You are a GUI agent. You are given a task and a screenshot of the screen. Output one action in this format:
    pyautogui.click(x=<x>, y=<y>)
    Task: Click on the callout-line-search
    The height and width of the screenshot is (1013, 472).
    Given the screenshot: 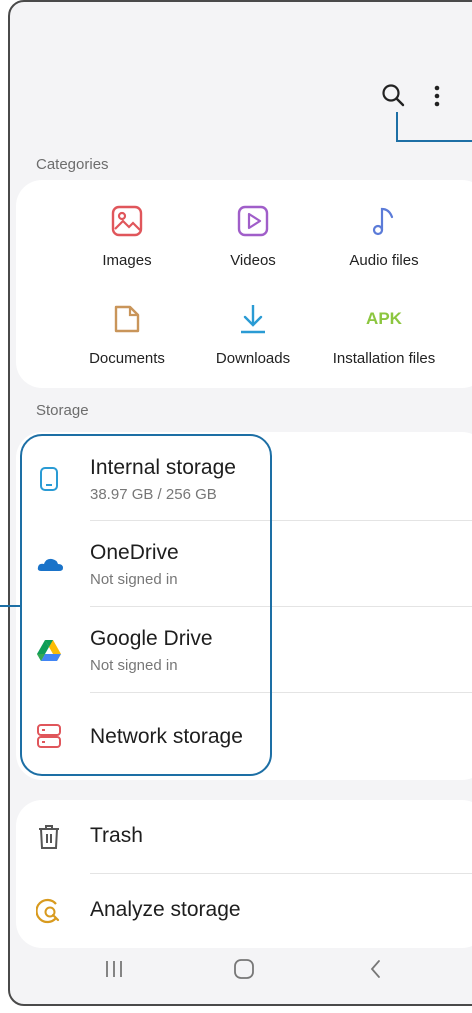 What is the action you would take?
    pyautogui.click(x=397, y=127)
    